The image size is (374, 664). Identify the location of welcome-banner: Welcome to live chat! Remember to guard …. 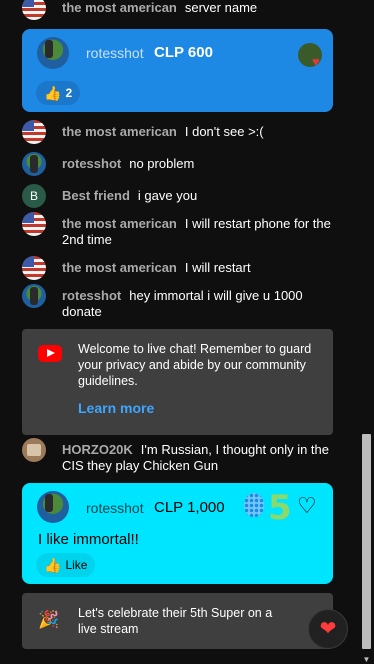
(177, 382).